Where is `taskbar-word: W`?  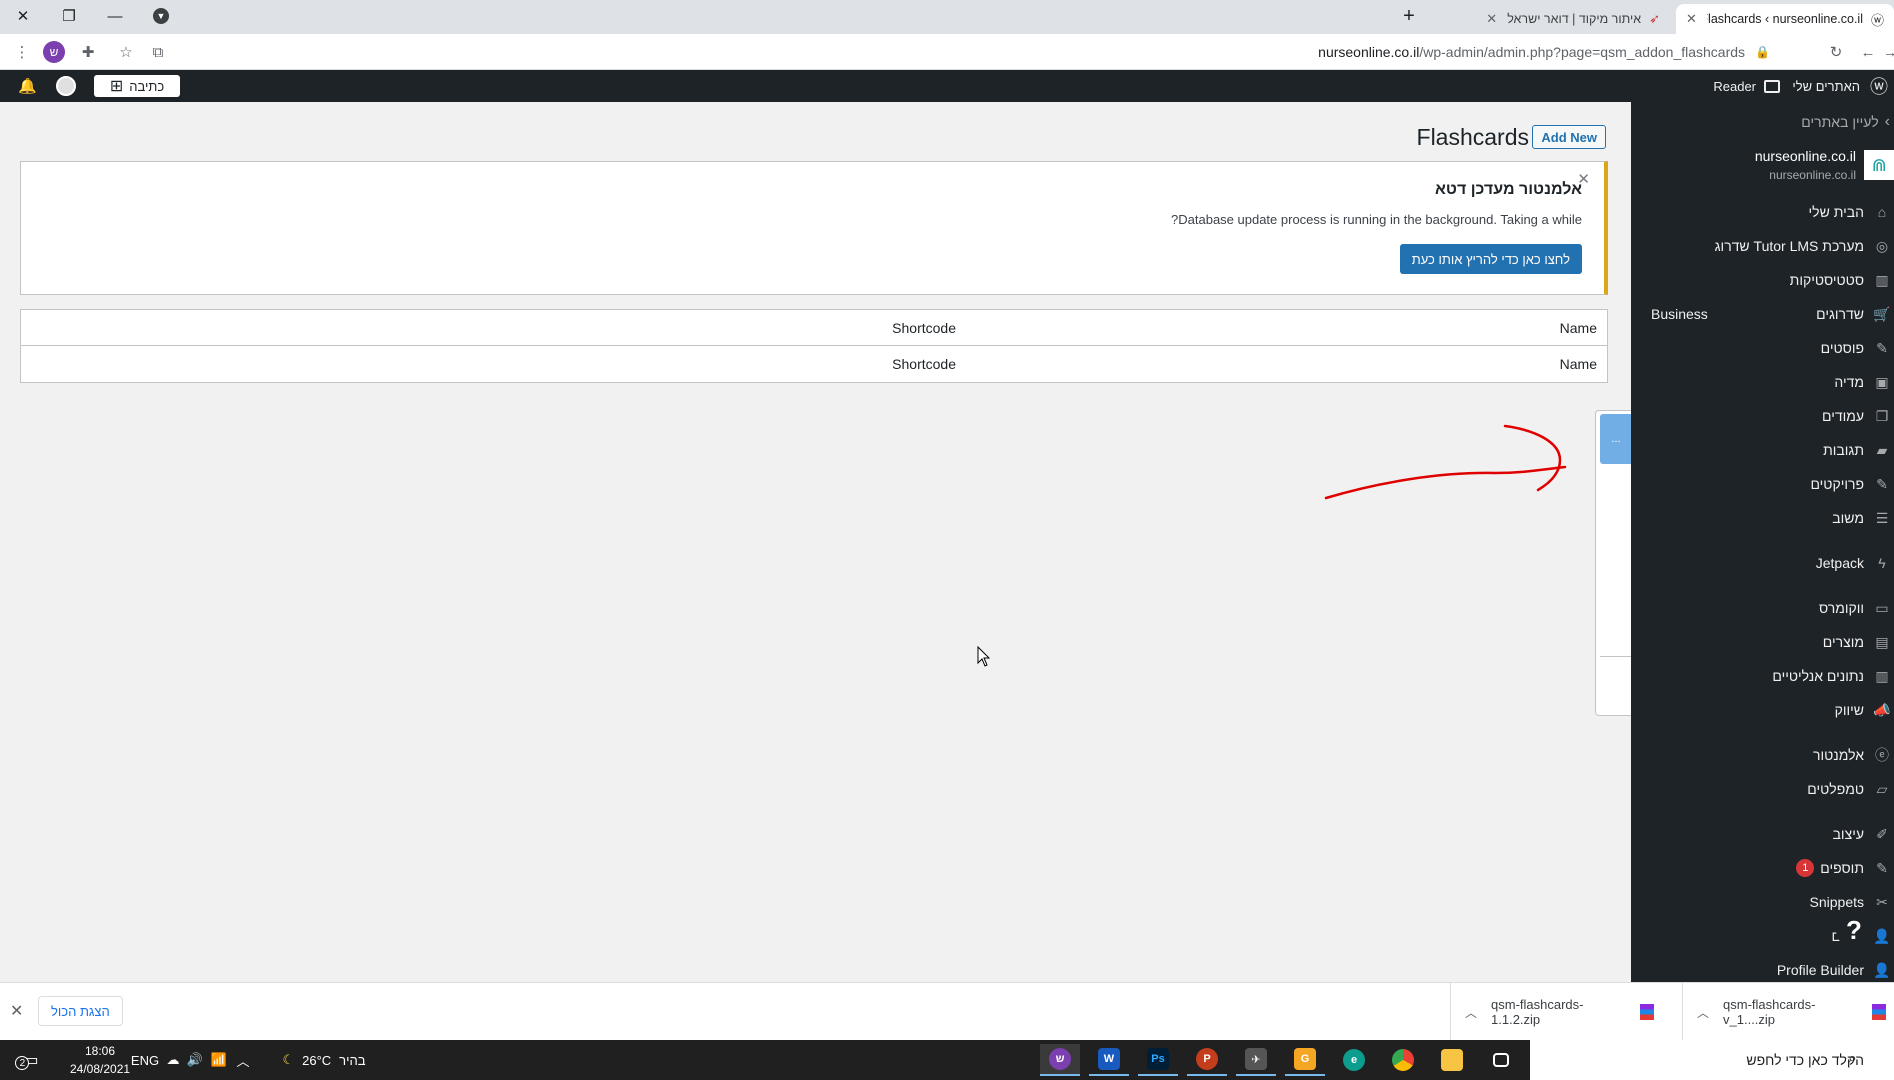
taskbar-word: W is located at coordinates (1109, 1060).